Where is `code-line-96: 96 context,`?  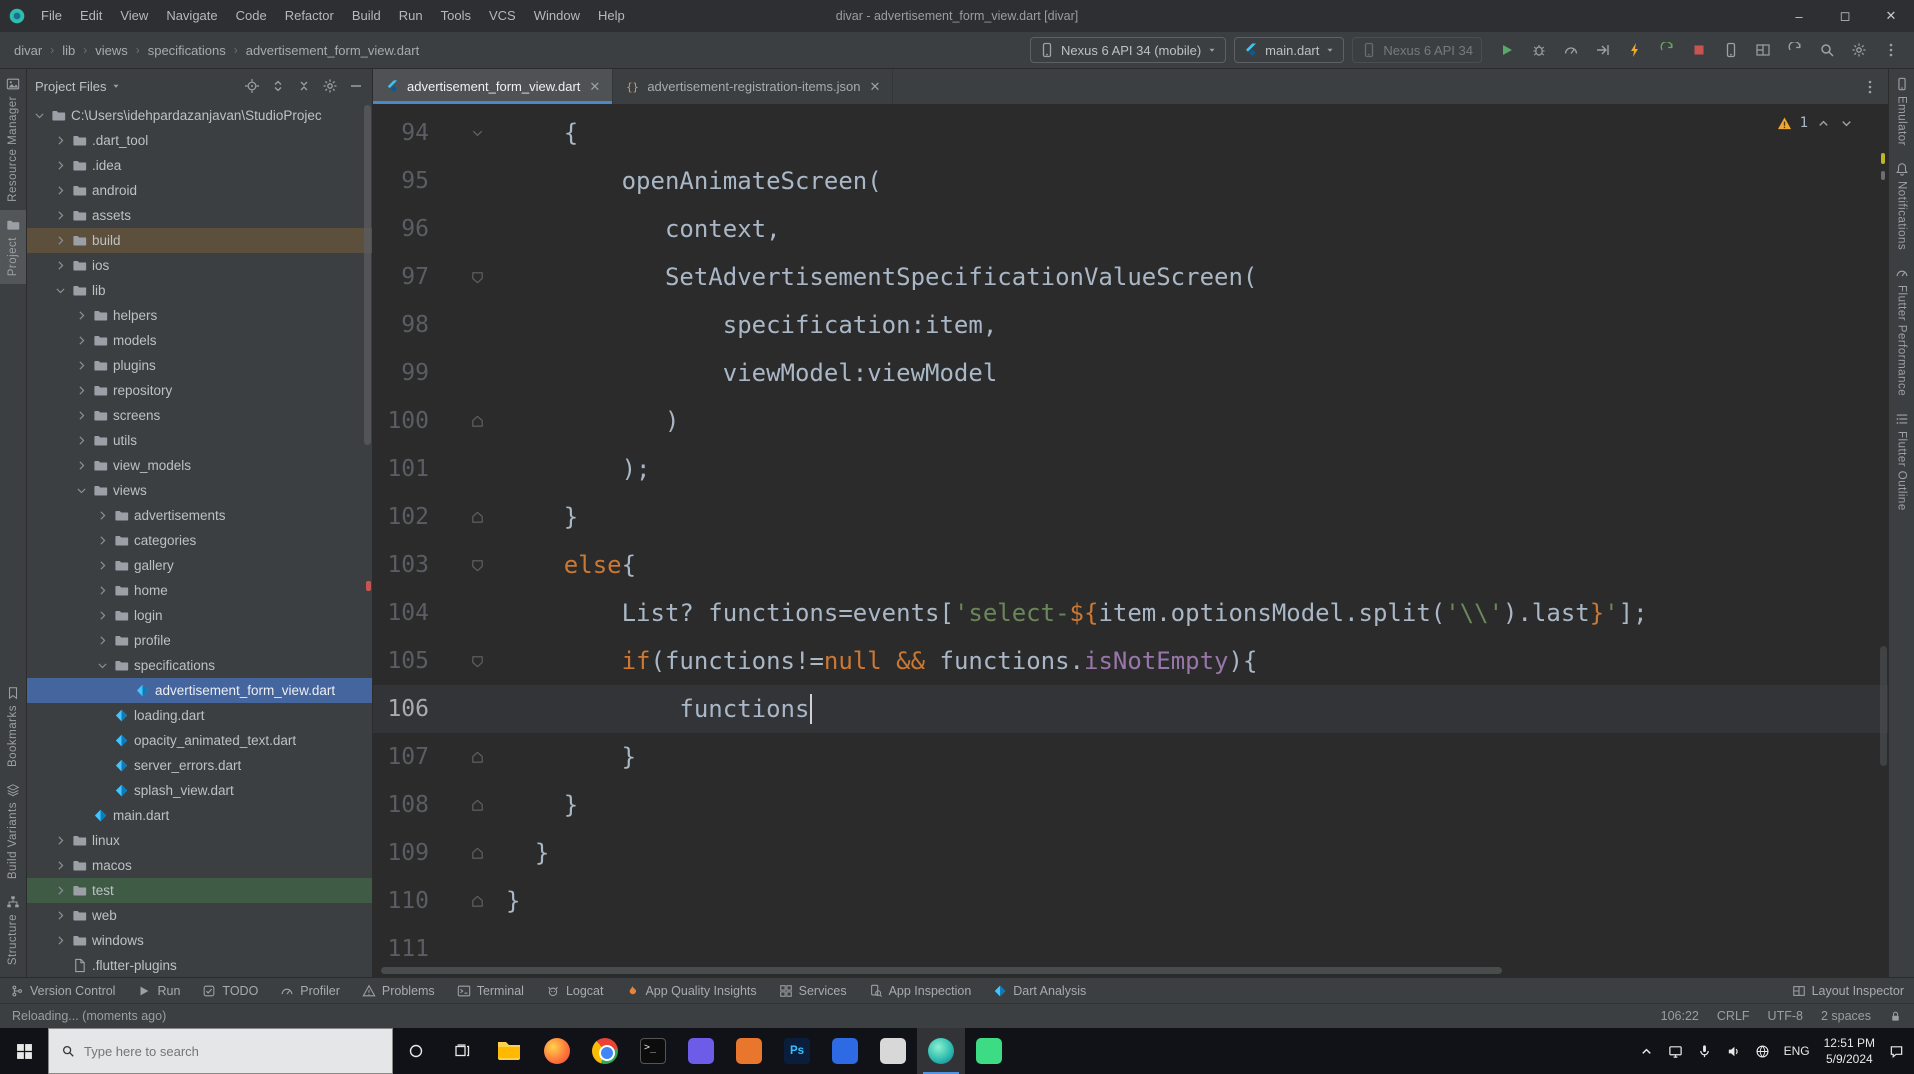
code-line-96: 96 context, is located at coordinates (1130, 229).